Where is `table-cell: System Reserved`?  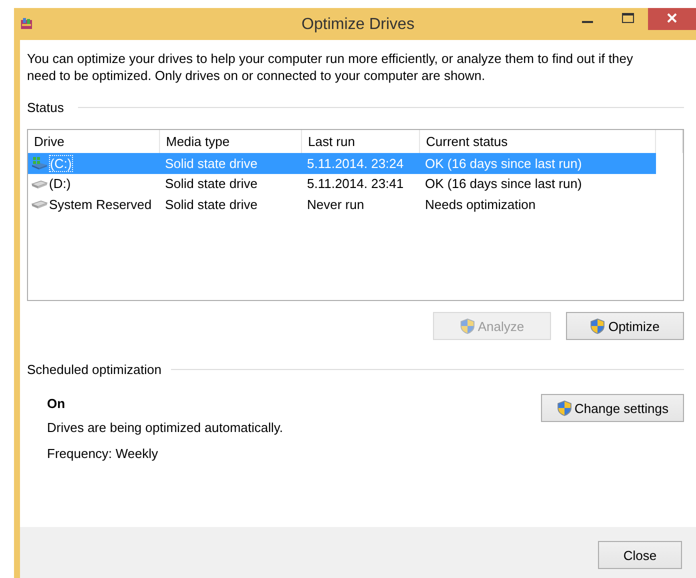 table-cell: System Reserved is located at coordinates (100, 204).